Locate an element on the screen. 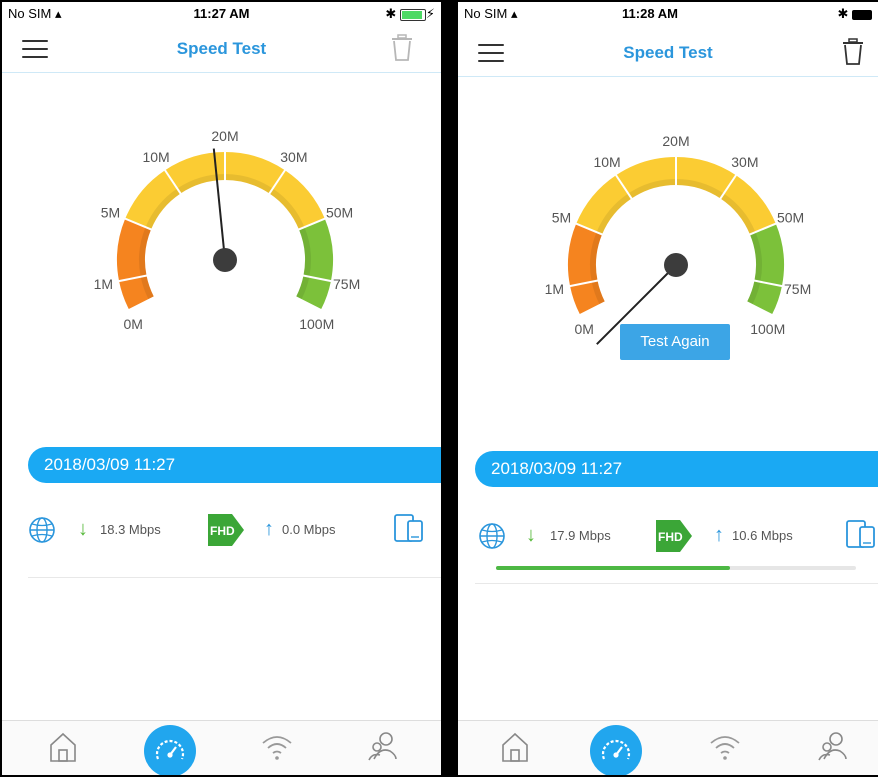 This screenshot has width=878, height=777. status-bar: No SIM ▴ 11:27 AM ✱ ⚡ is located at coordinates (221, 14).